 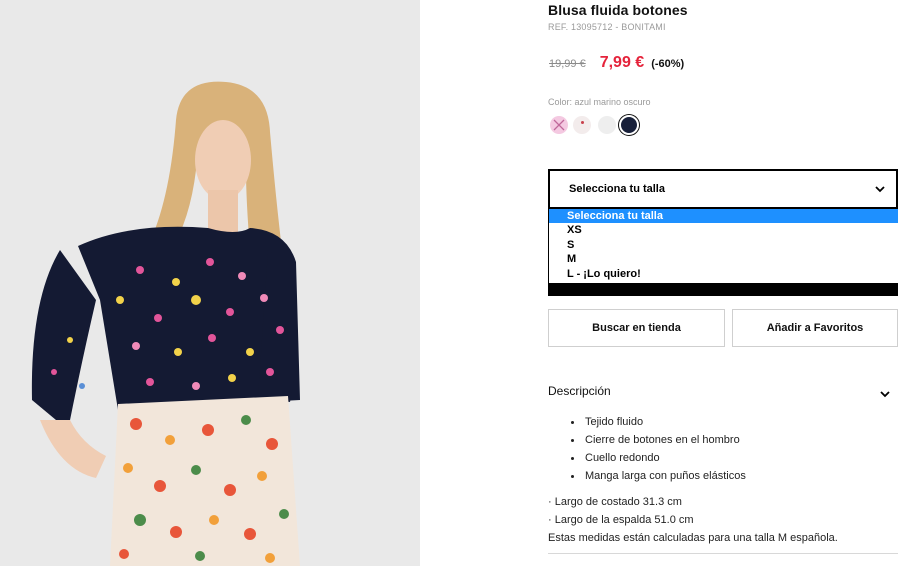 I want to click on product-title: Blusa fluida botones, so click(x=618, y=10).